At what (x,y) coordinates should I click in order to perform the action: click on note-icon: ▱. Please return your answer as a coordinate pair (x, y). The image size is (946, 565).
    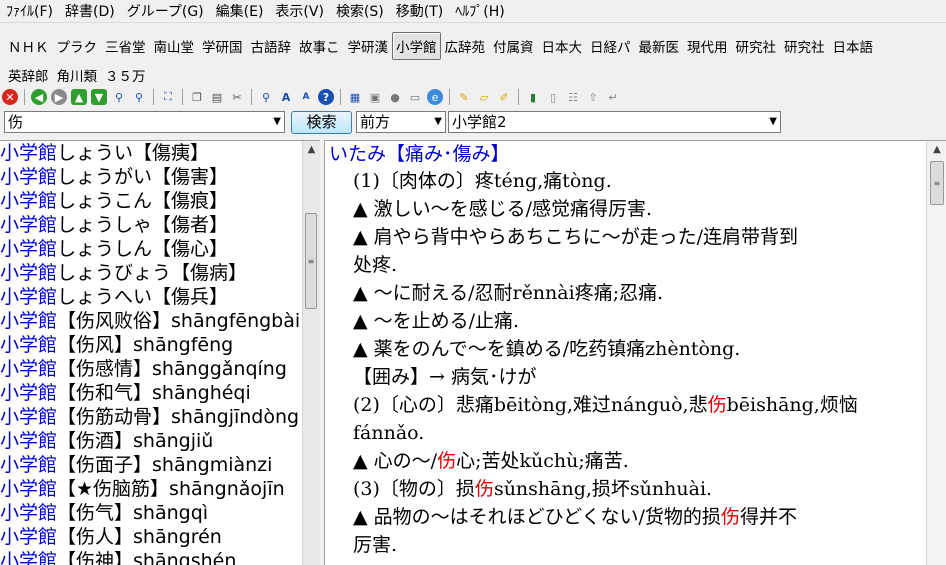
    Looking at the image, I should click on (484, 97).